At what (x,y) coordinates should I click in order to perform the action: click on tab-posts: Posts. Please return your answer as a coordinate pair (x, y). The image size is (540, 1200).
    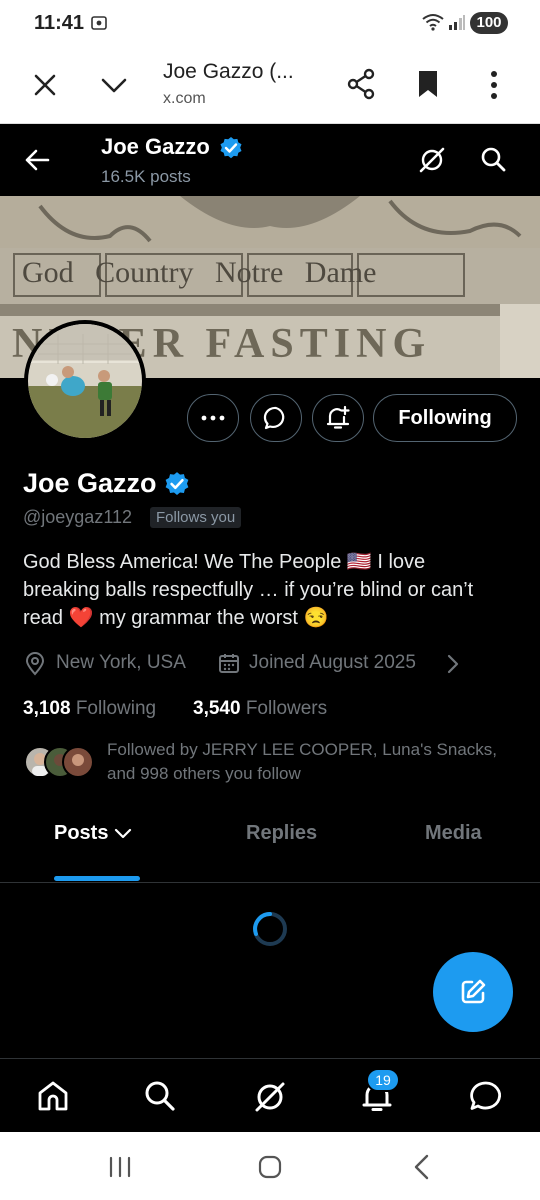
    Looking at the image, I should click on (93, 833).